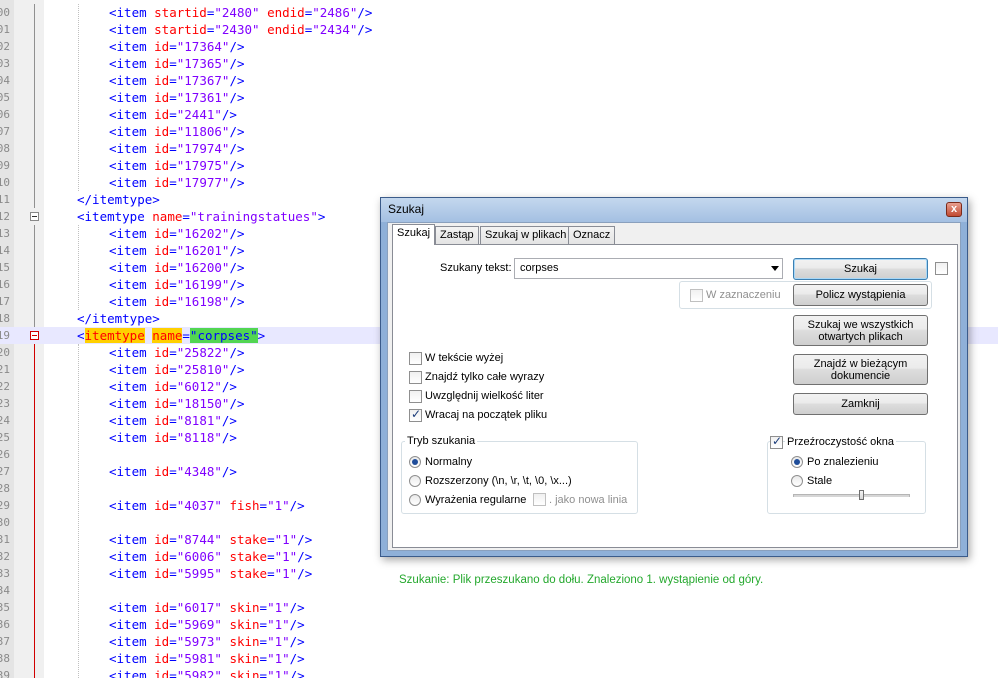  Describe the element at coordinates (415, 377) in the screenshot. I see `whole-word-checkbox` at that location.